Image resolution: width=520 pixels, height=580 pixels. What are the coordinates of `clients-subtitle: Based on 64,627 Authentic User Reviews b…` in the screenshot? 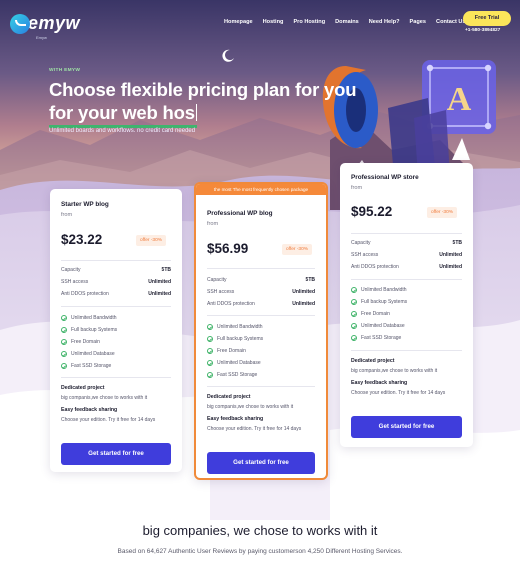 It's located at (260, 551).